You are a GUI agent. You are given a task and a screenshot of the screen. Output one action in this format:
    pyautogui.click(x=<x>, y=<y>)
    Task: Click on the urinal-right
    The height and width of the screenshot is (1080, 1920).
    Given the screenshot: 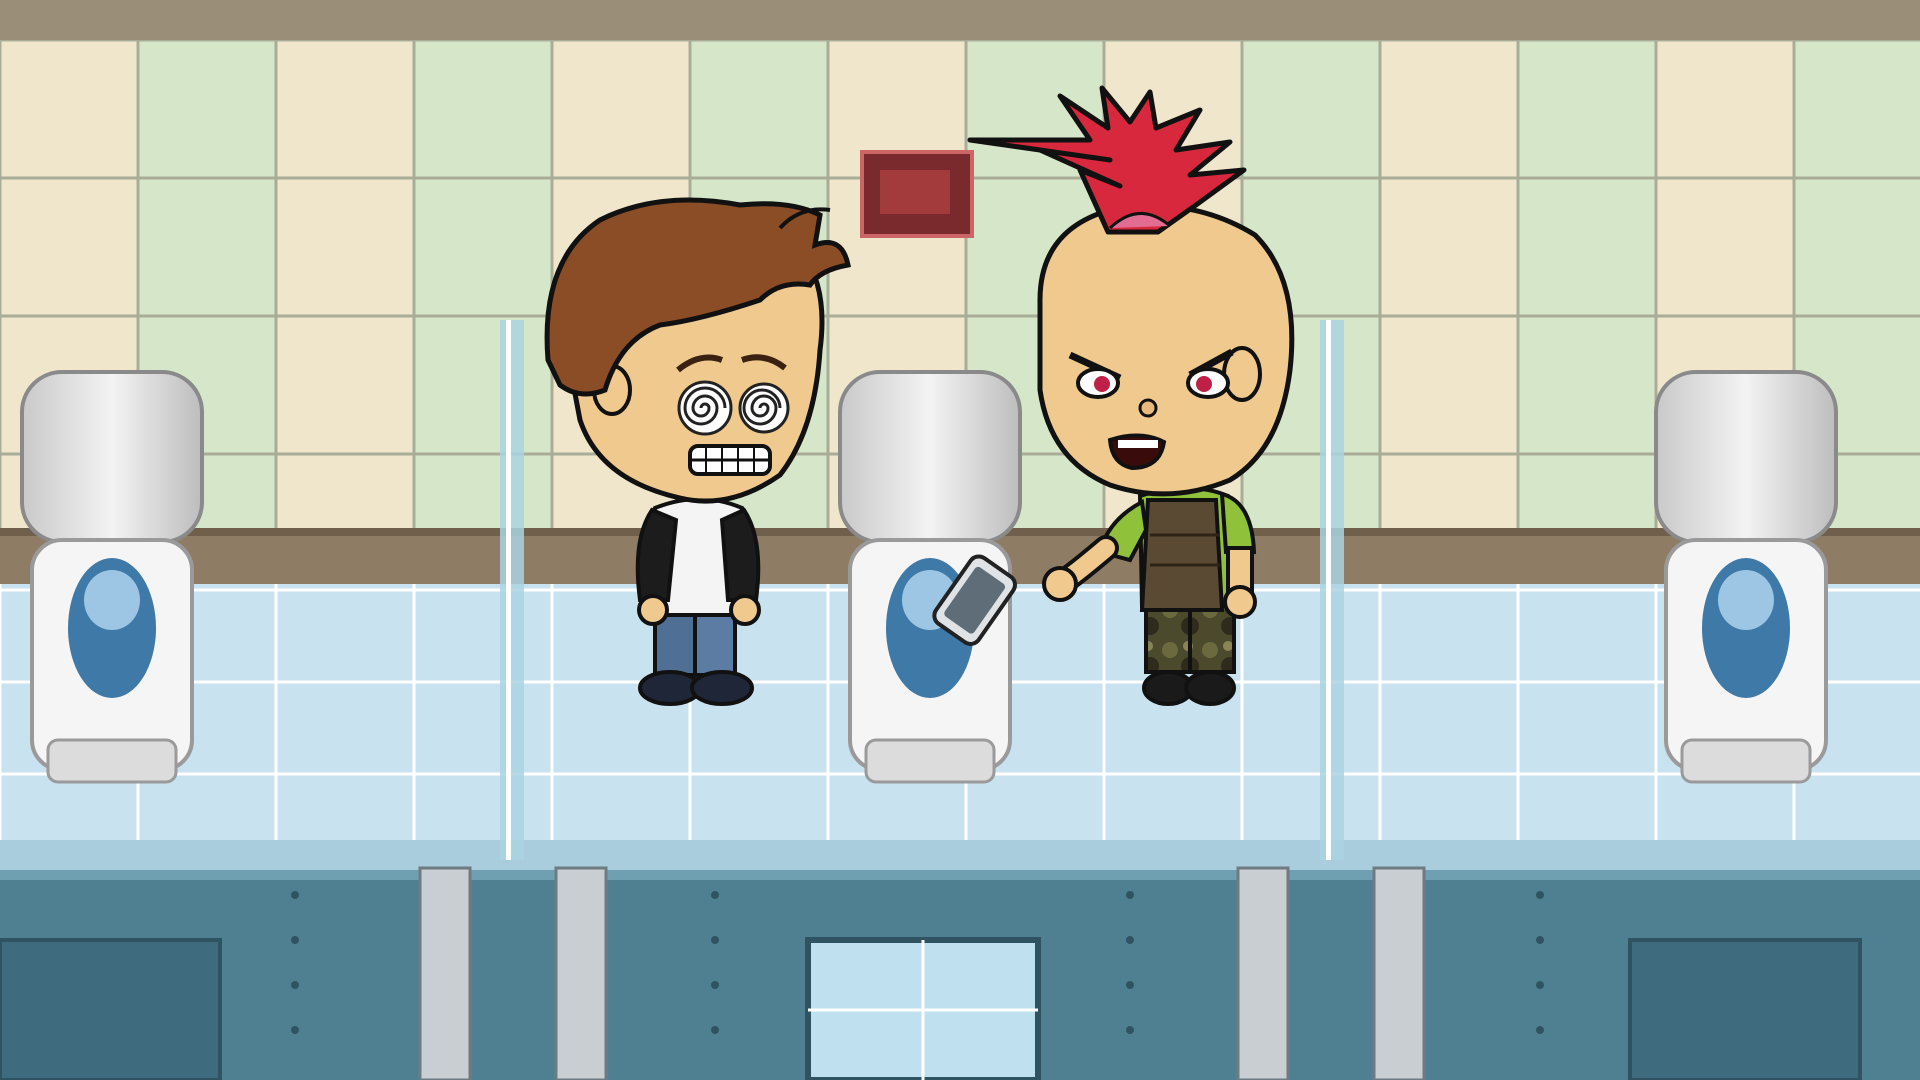 What is the action you would take?
    pyautogui.click(x=1746, y=577)
    